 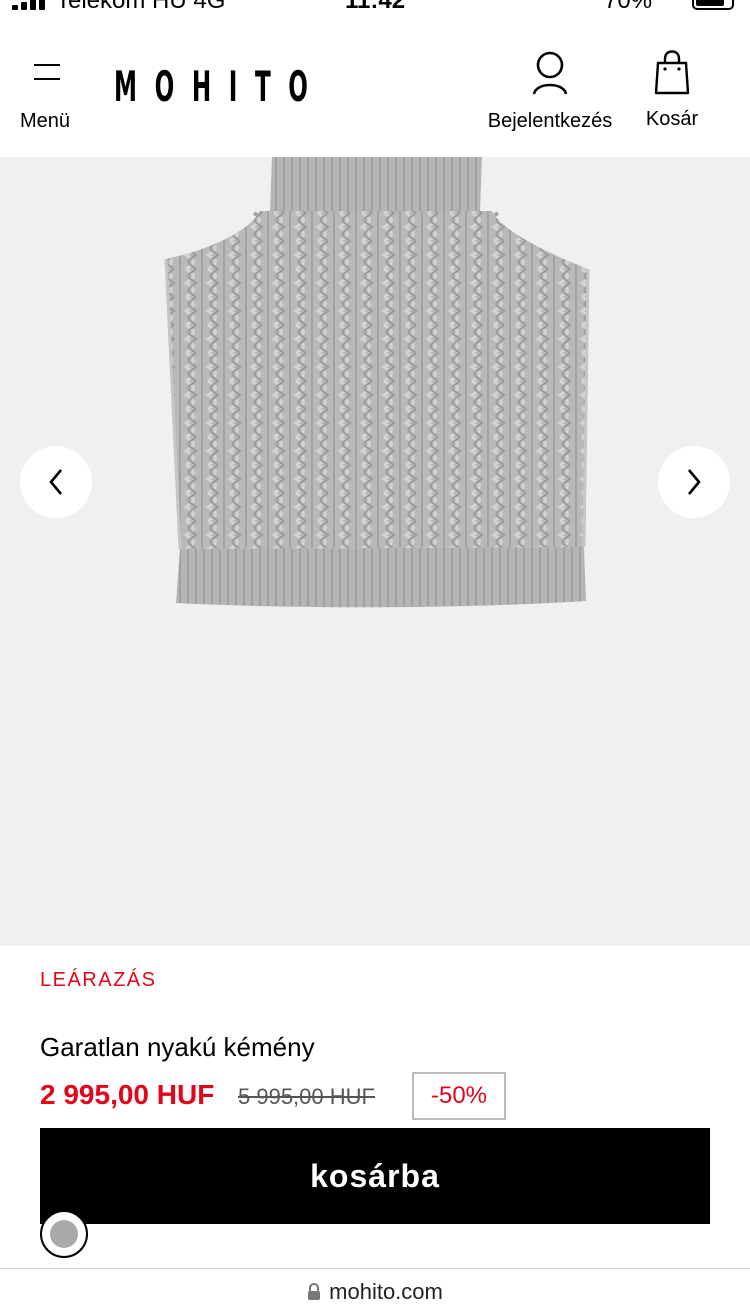 What do you see at coordinates (672, 72) in the screenshot?
I see `shopping-bag-icon` at bounding box center [672, 72].